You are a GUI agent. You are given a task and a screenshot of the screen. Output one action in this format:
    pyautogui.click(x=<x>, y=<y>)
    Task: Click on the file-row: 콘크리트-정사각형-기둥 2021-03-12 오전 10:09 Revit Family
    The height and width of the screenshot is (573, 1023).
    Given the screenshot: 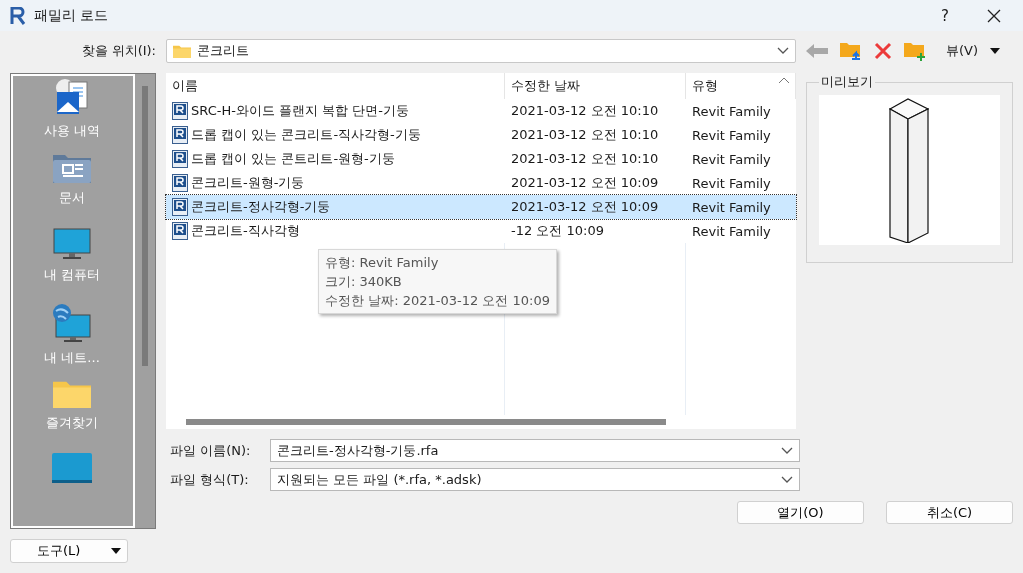 What is the action you would take?
    pyautogui.click(x=481, y=207)
    